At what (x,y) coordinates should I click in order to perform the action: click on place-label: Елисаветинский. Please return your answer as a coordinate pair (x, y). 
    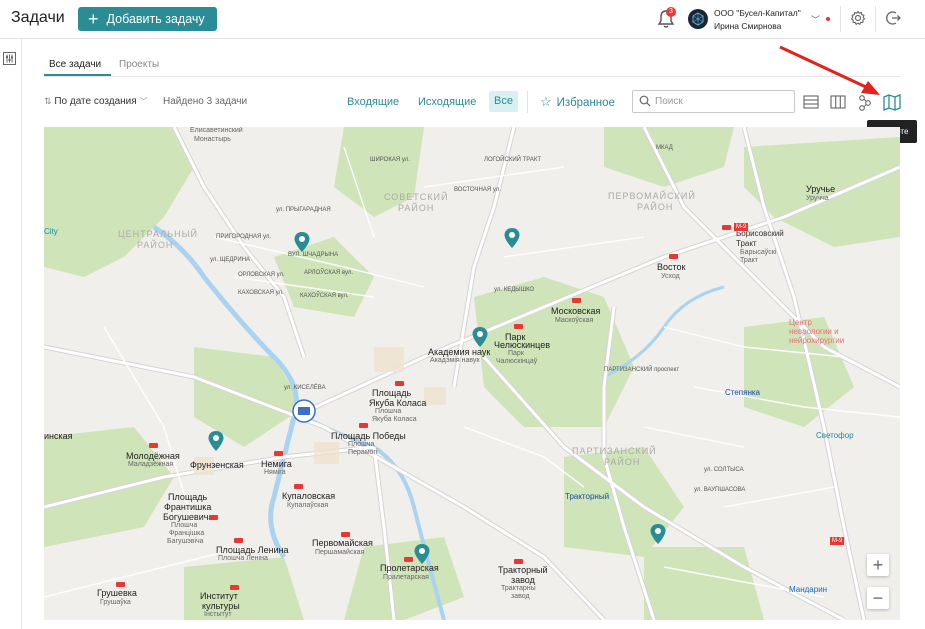
    Looking at the image, I should click on (216, 130).